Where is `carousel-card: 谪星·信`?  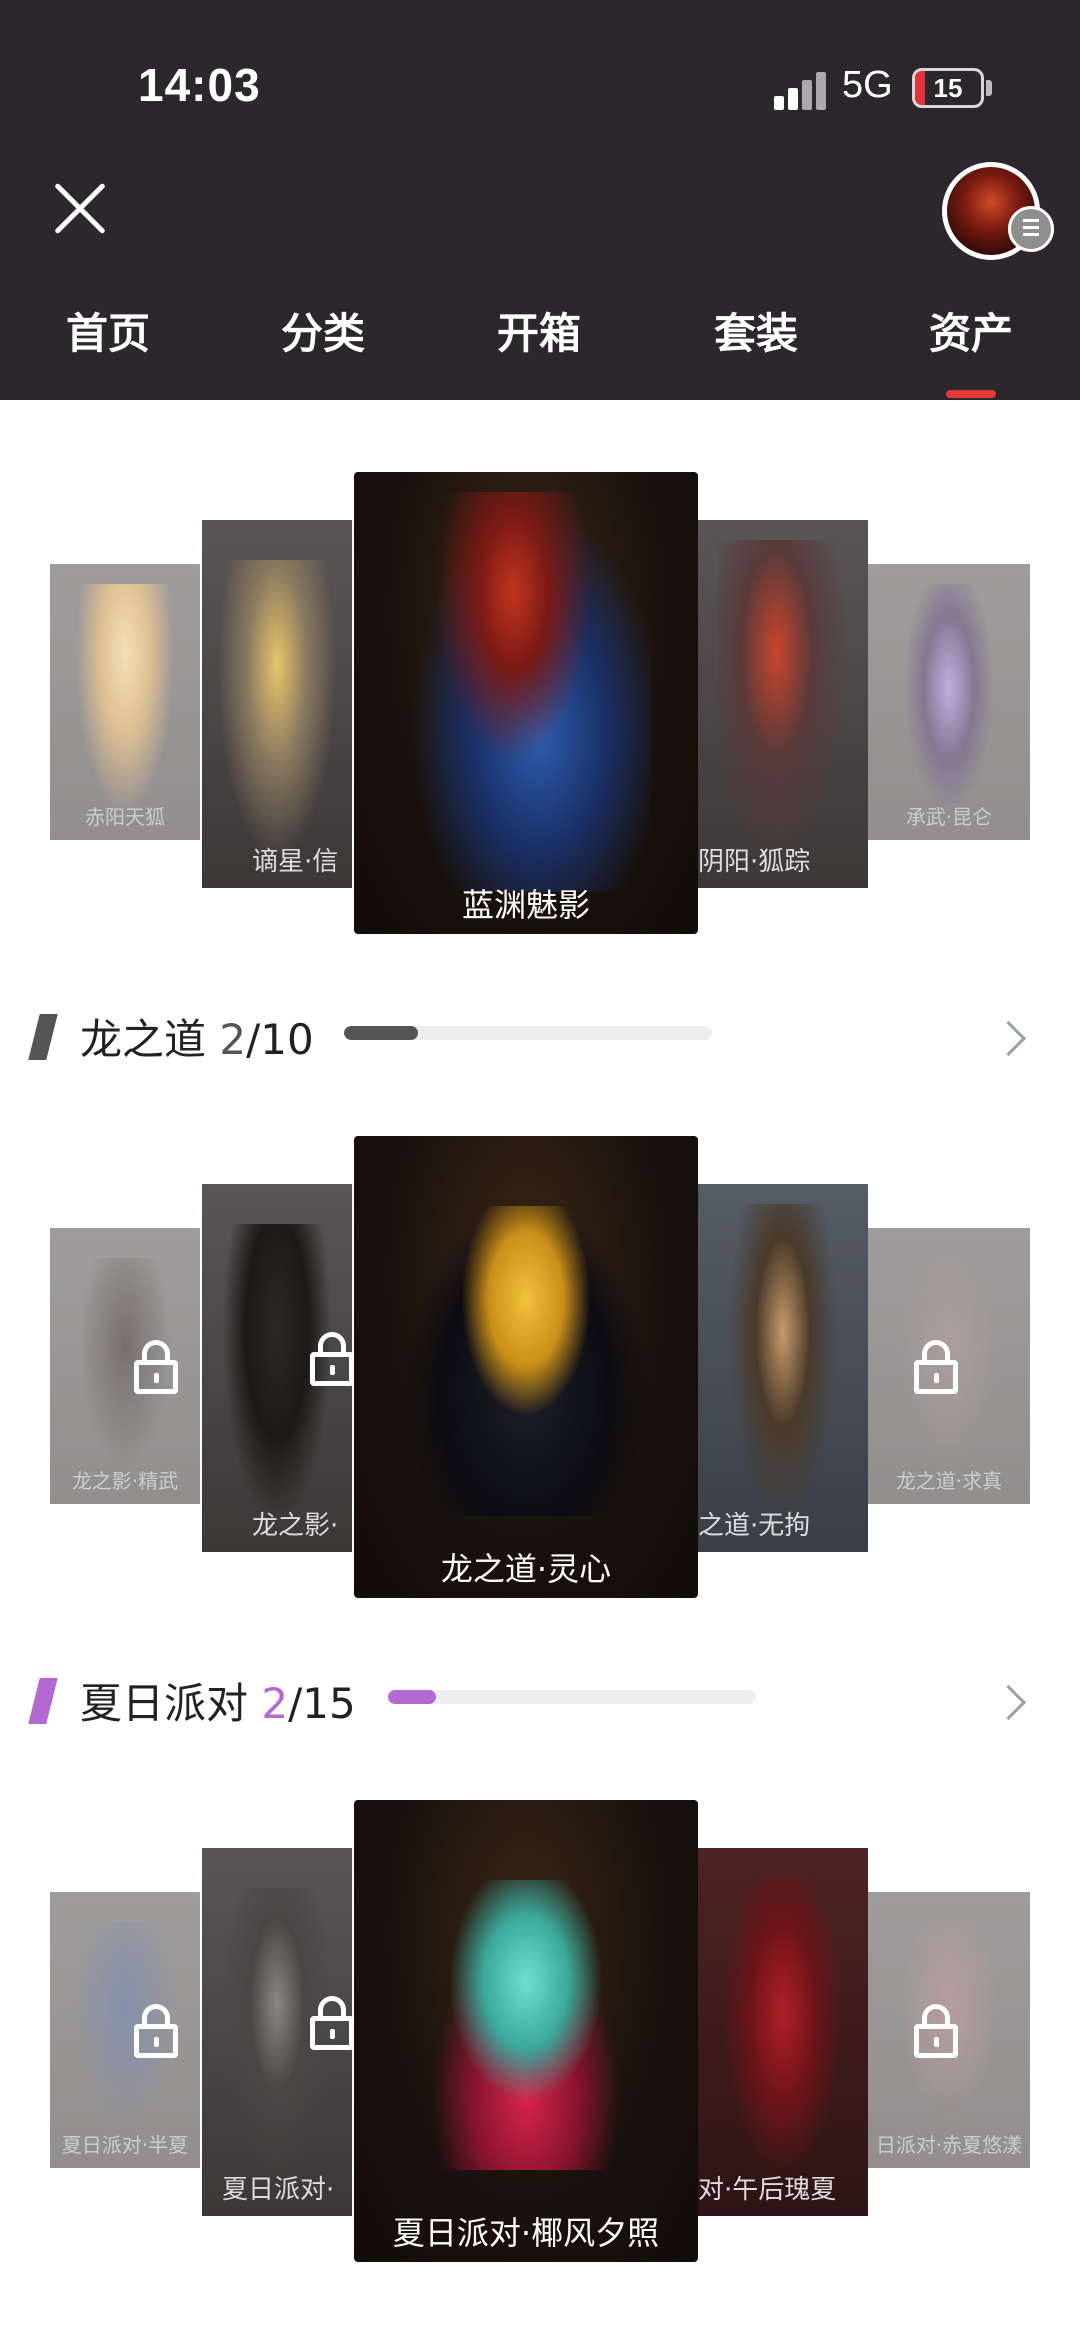 carousel-card: 谪星·信 is located at coordinates (277, 704).